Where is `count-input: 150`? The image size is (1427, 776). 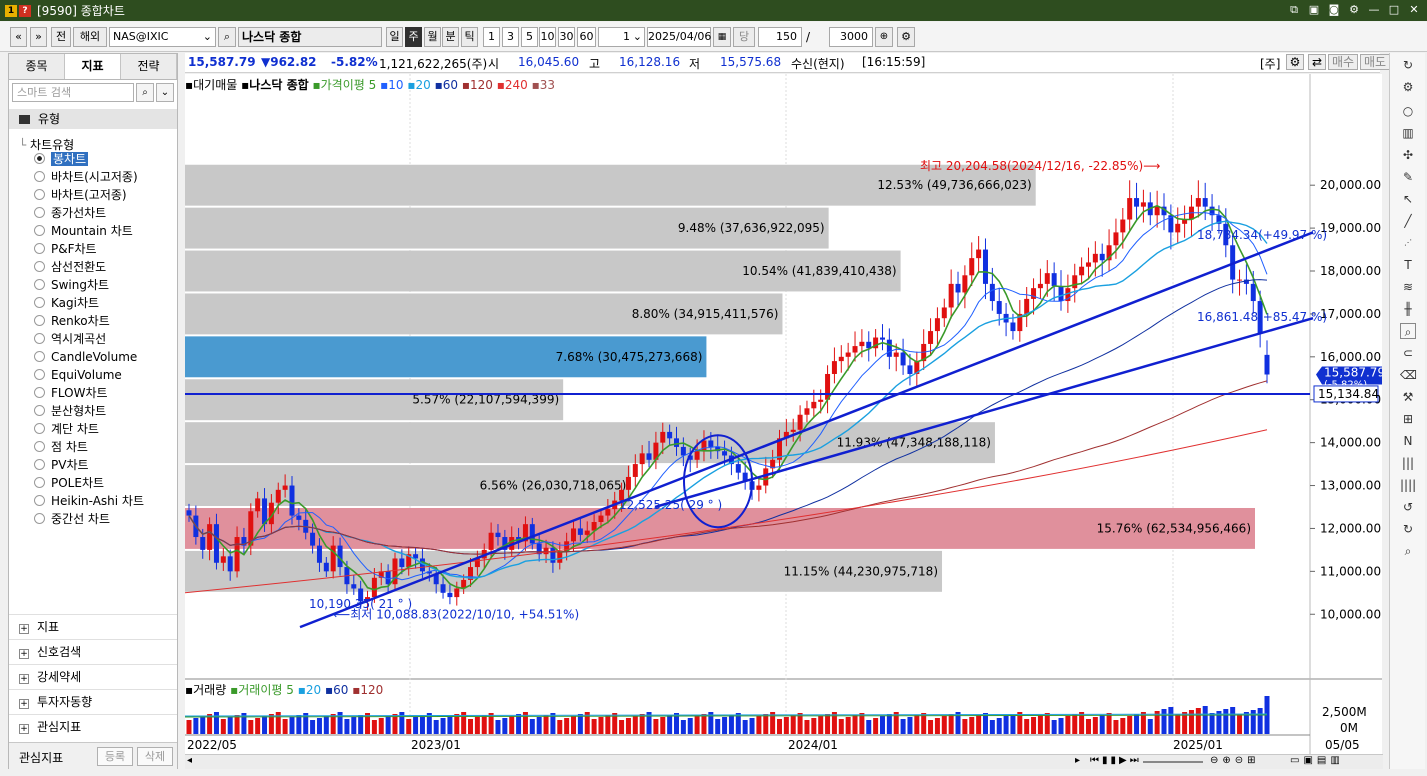
count-input: 150 is located at coordinates (780, 37).